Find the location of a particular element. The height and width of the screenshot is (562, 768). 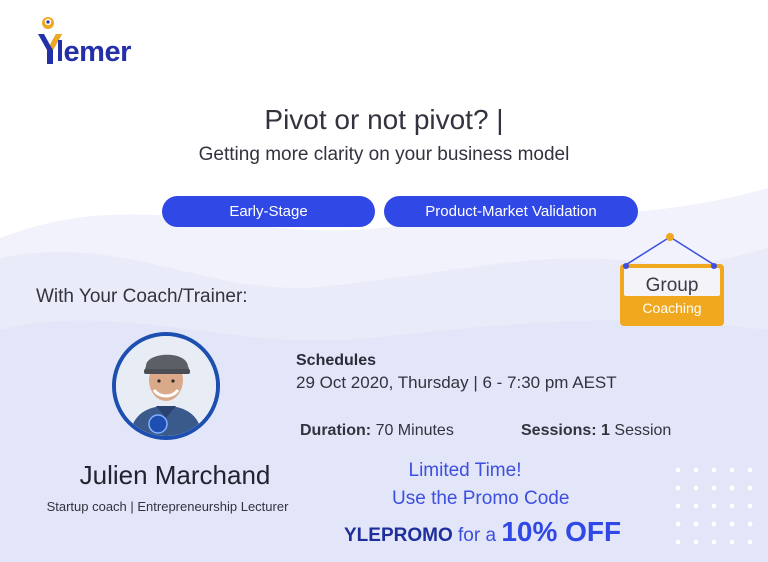

promo-code: YLEPROMO is located at coordinates (398, 535).